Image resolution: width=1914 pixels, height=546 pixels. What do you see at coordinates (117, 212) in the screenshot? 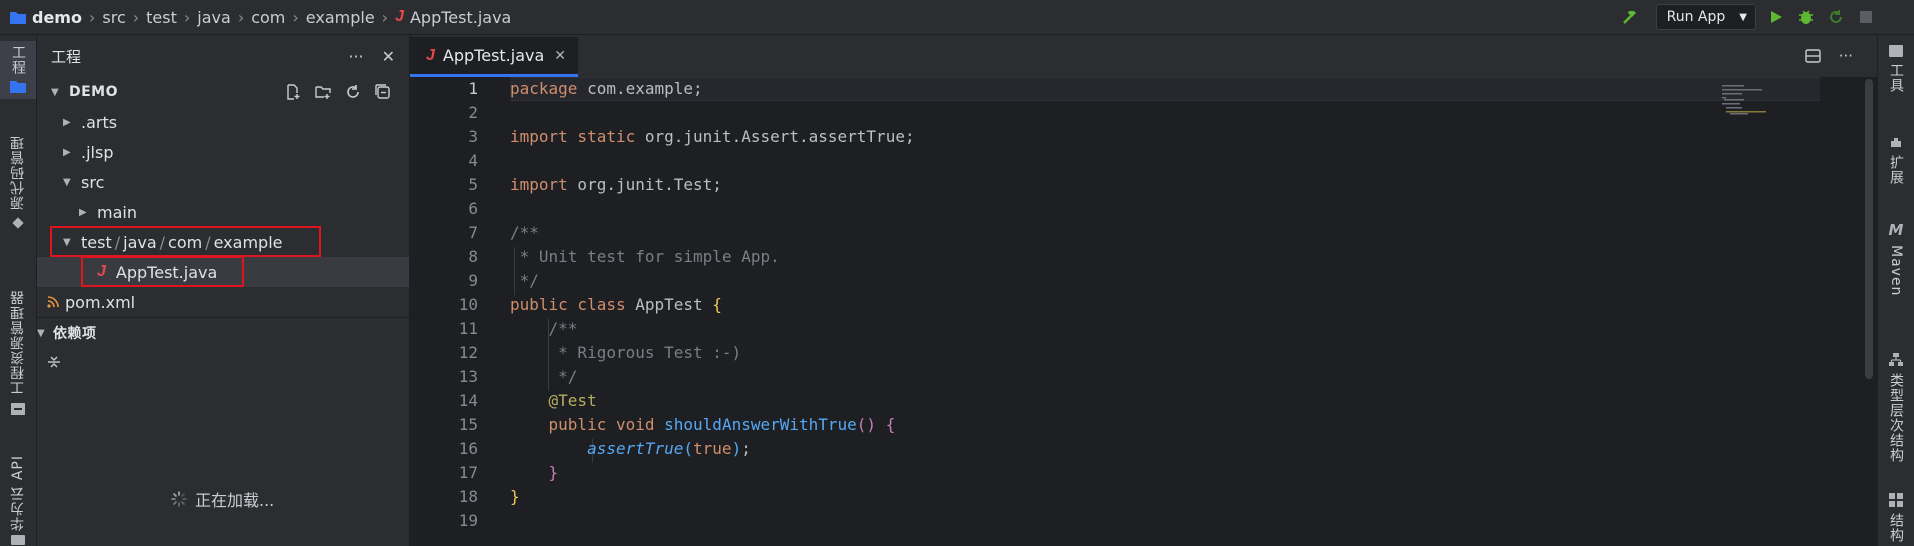
I see `tree-item-label: main` at bounding box center [117, 212].